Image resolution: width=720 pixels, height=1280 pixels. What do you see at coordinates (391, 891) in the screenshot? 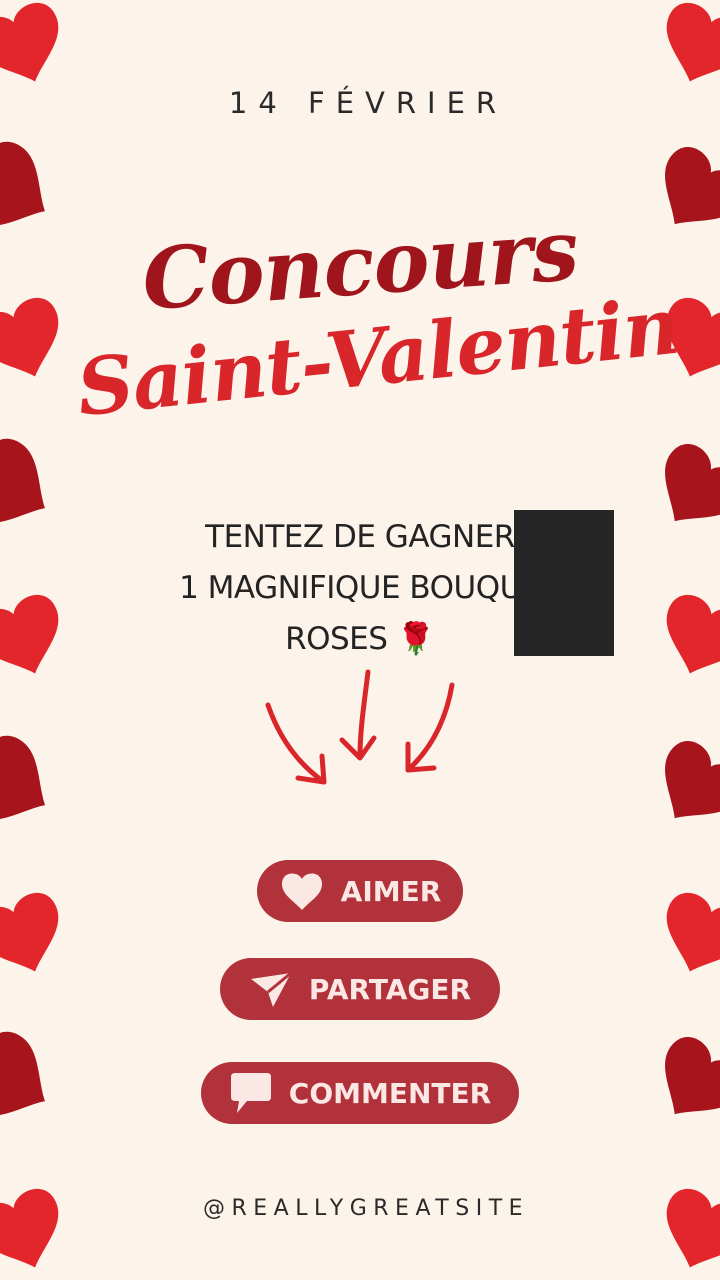
I see `like-label: AIMER` at bounding box center [391, 891].